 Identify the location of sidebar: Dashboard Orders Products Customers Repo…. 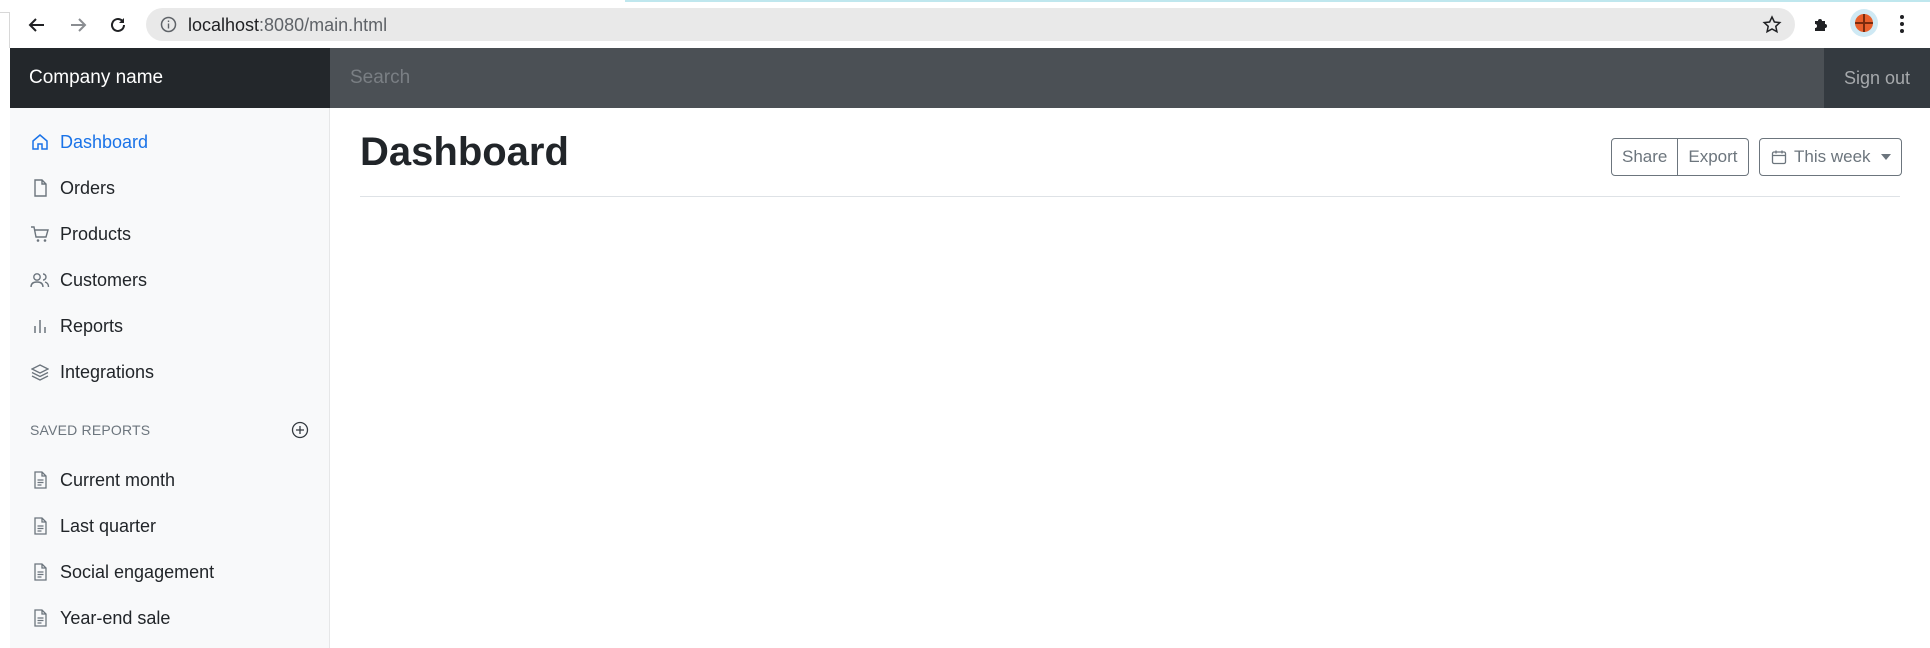
(170, 378).